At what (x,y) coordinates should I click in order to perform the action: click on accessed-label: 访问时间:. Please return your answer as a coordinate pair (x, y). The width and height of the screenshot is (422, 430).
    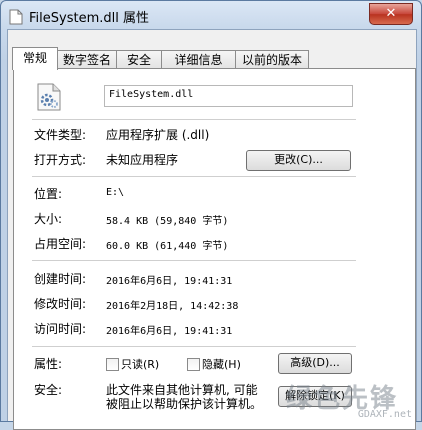
    Looking at the image, I should click on (60, 329).